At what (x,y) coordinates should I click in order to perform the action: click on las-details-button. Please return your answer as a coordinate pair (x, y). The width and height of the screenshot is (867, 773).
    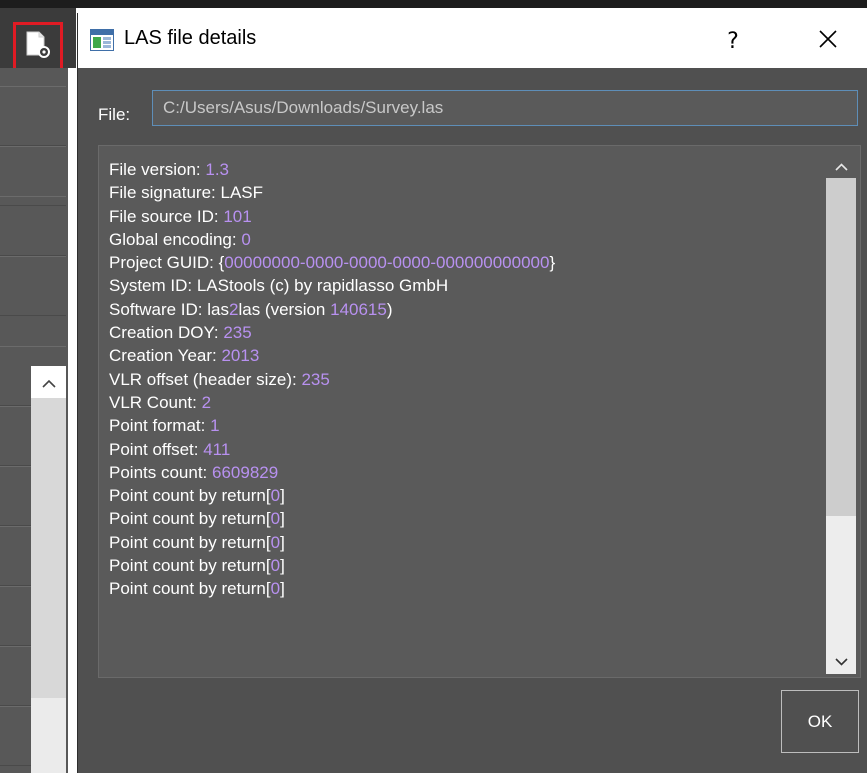
    Looking at the image, I should click on (38, 47).